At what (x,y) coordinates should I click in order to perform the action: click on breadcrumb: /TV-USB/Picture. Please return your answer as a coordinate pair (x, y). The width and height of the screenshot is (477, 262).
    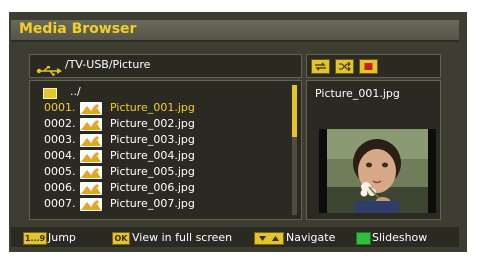
    Looking at the image, I should click on (165, 66).